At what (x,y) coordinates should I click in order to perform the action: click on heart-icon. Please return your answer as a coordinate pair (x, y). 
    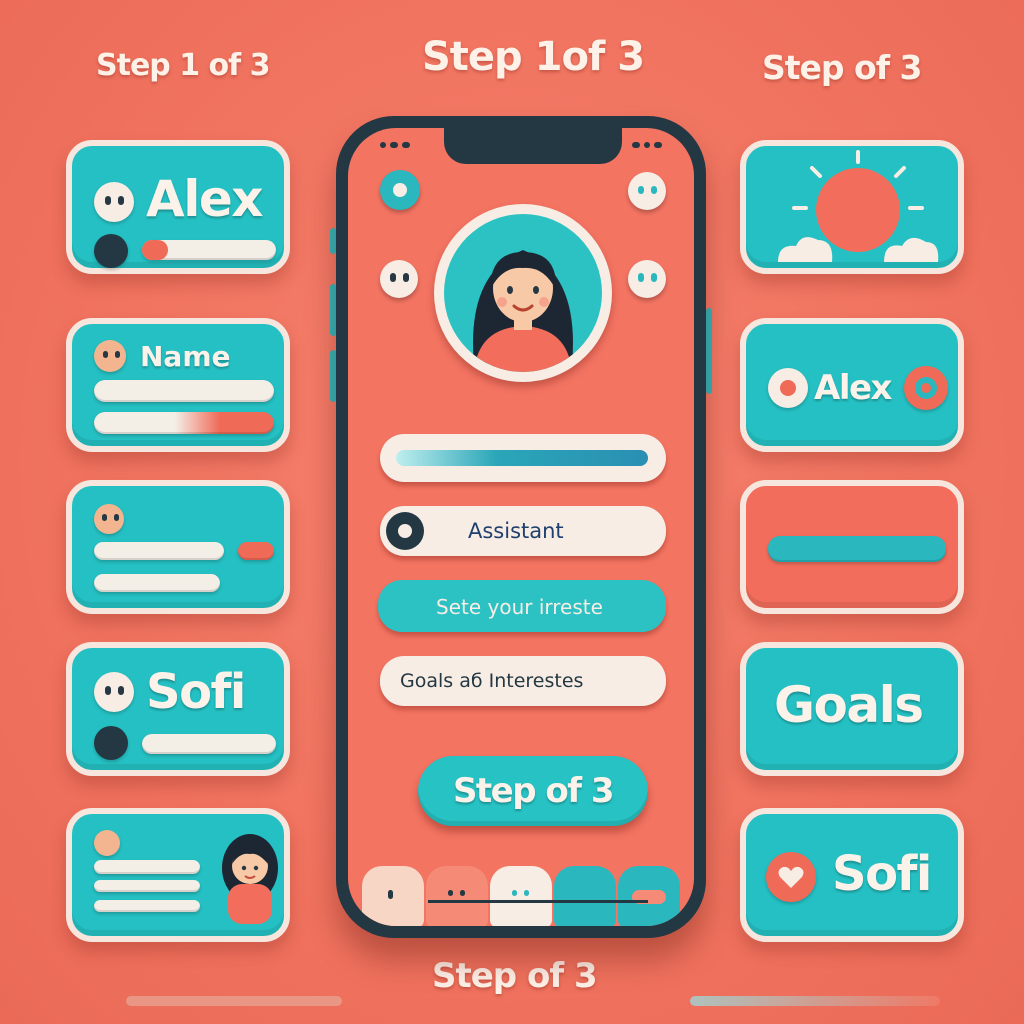
    Looking at the image, I should click on (791, 877).